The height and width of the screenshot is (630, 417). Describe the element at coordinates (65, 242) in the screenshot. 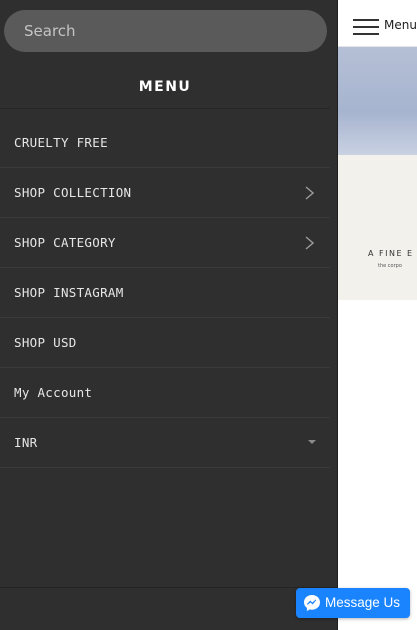

I see `menu-item-label: SHOP CATEGORY` at that location.